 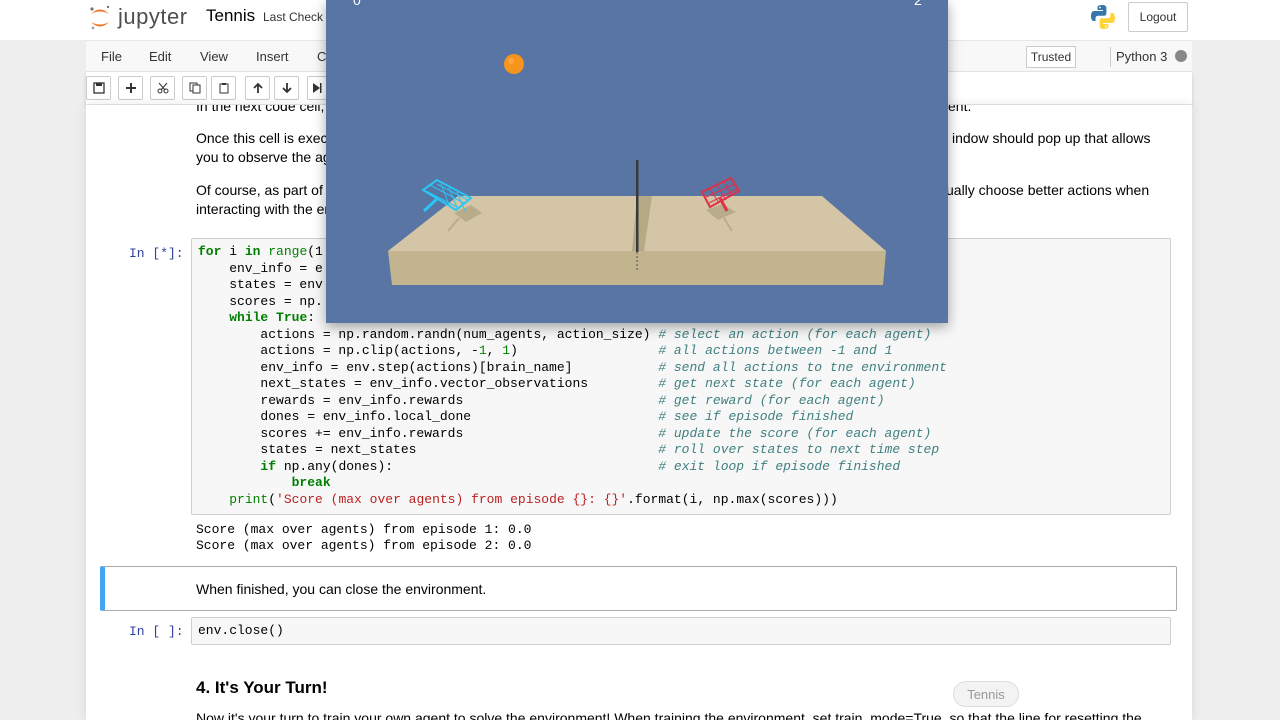 What do you see at coordinates (156, 253) in the screenshot?
I see `cell-prompt: In [*]:` at bounding box center [156, 253].